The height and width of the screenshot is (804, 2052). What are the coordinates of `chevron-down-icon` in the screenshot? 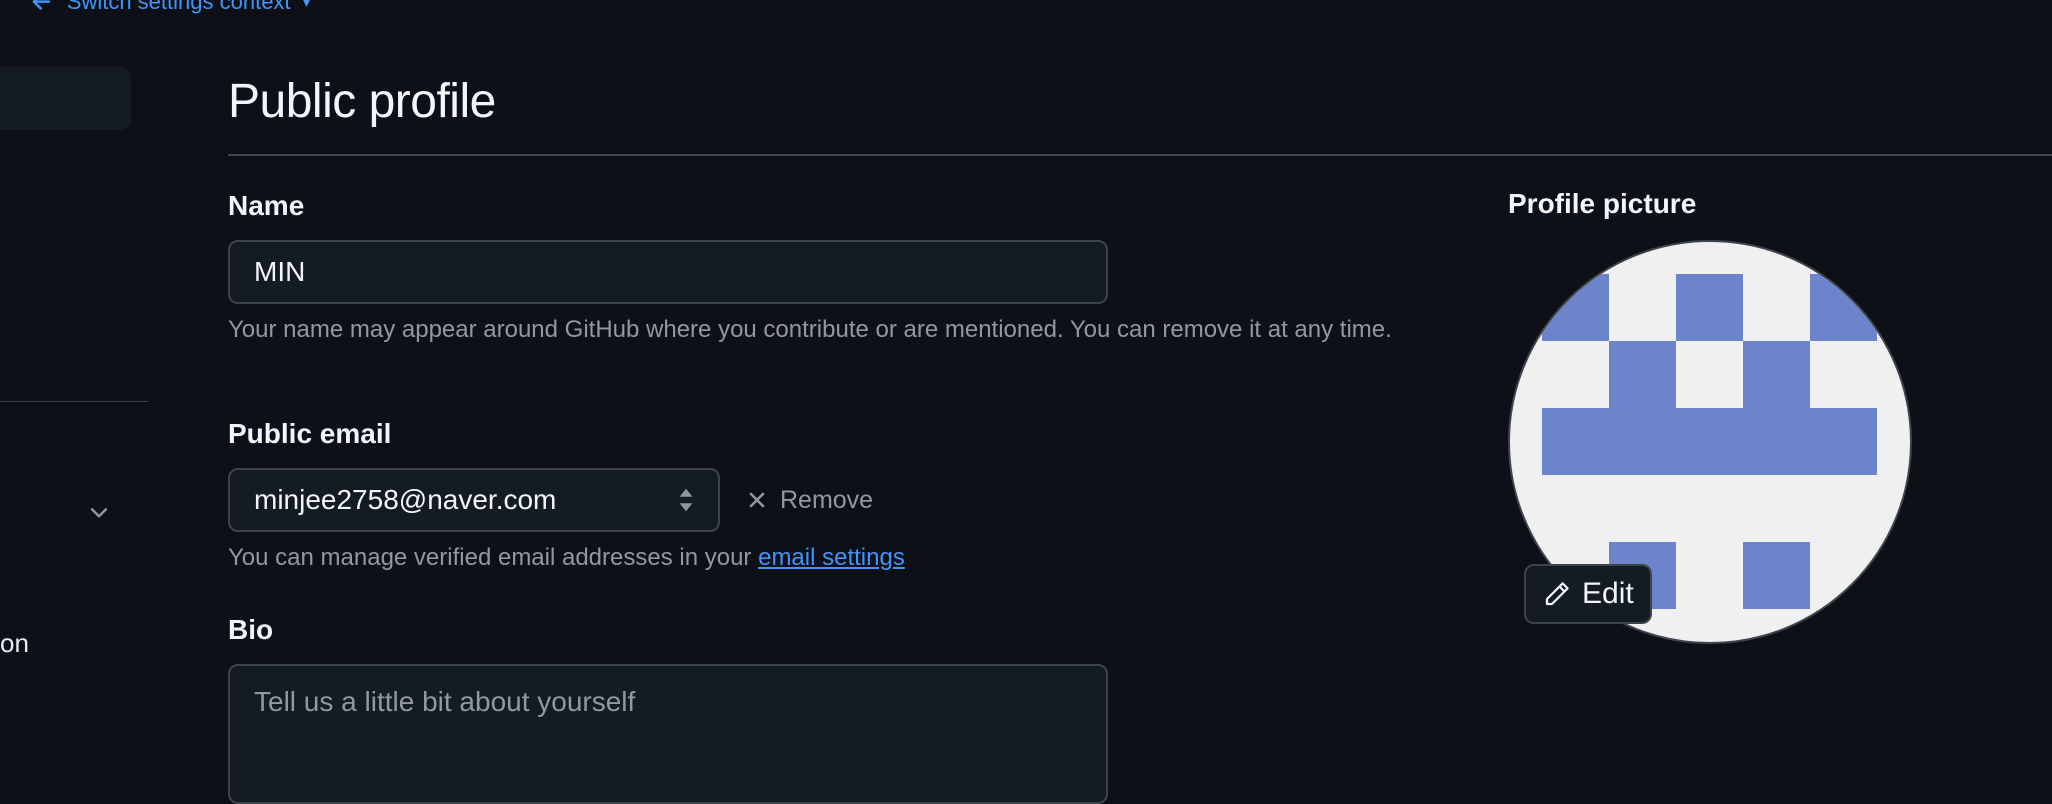 It's located at (99, 513).